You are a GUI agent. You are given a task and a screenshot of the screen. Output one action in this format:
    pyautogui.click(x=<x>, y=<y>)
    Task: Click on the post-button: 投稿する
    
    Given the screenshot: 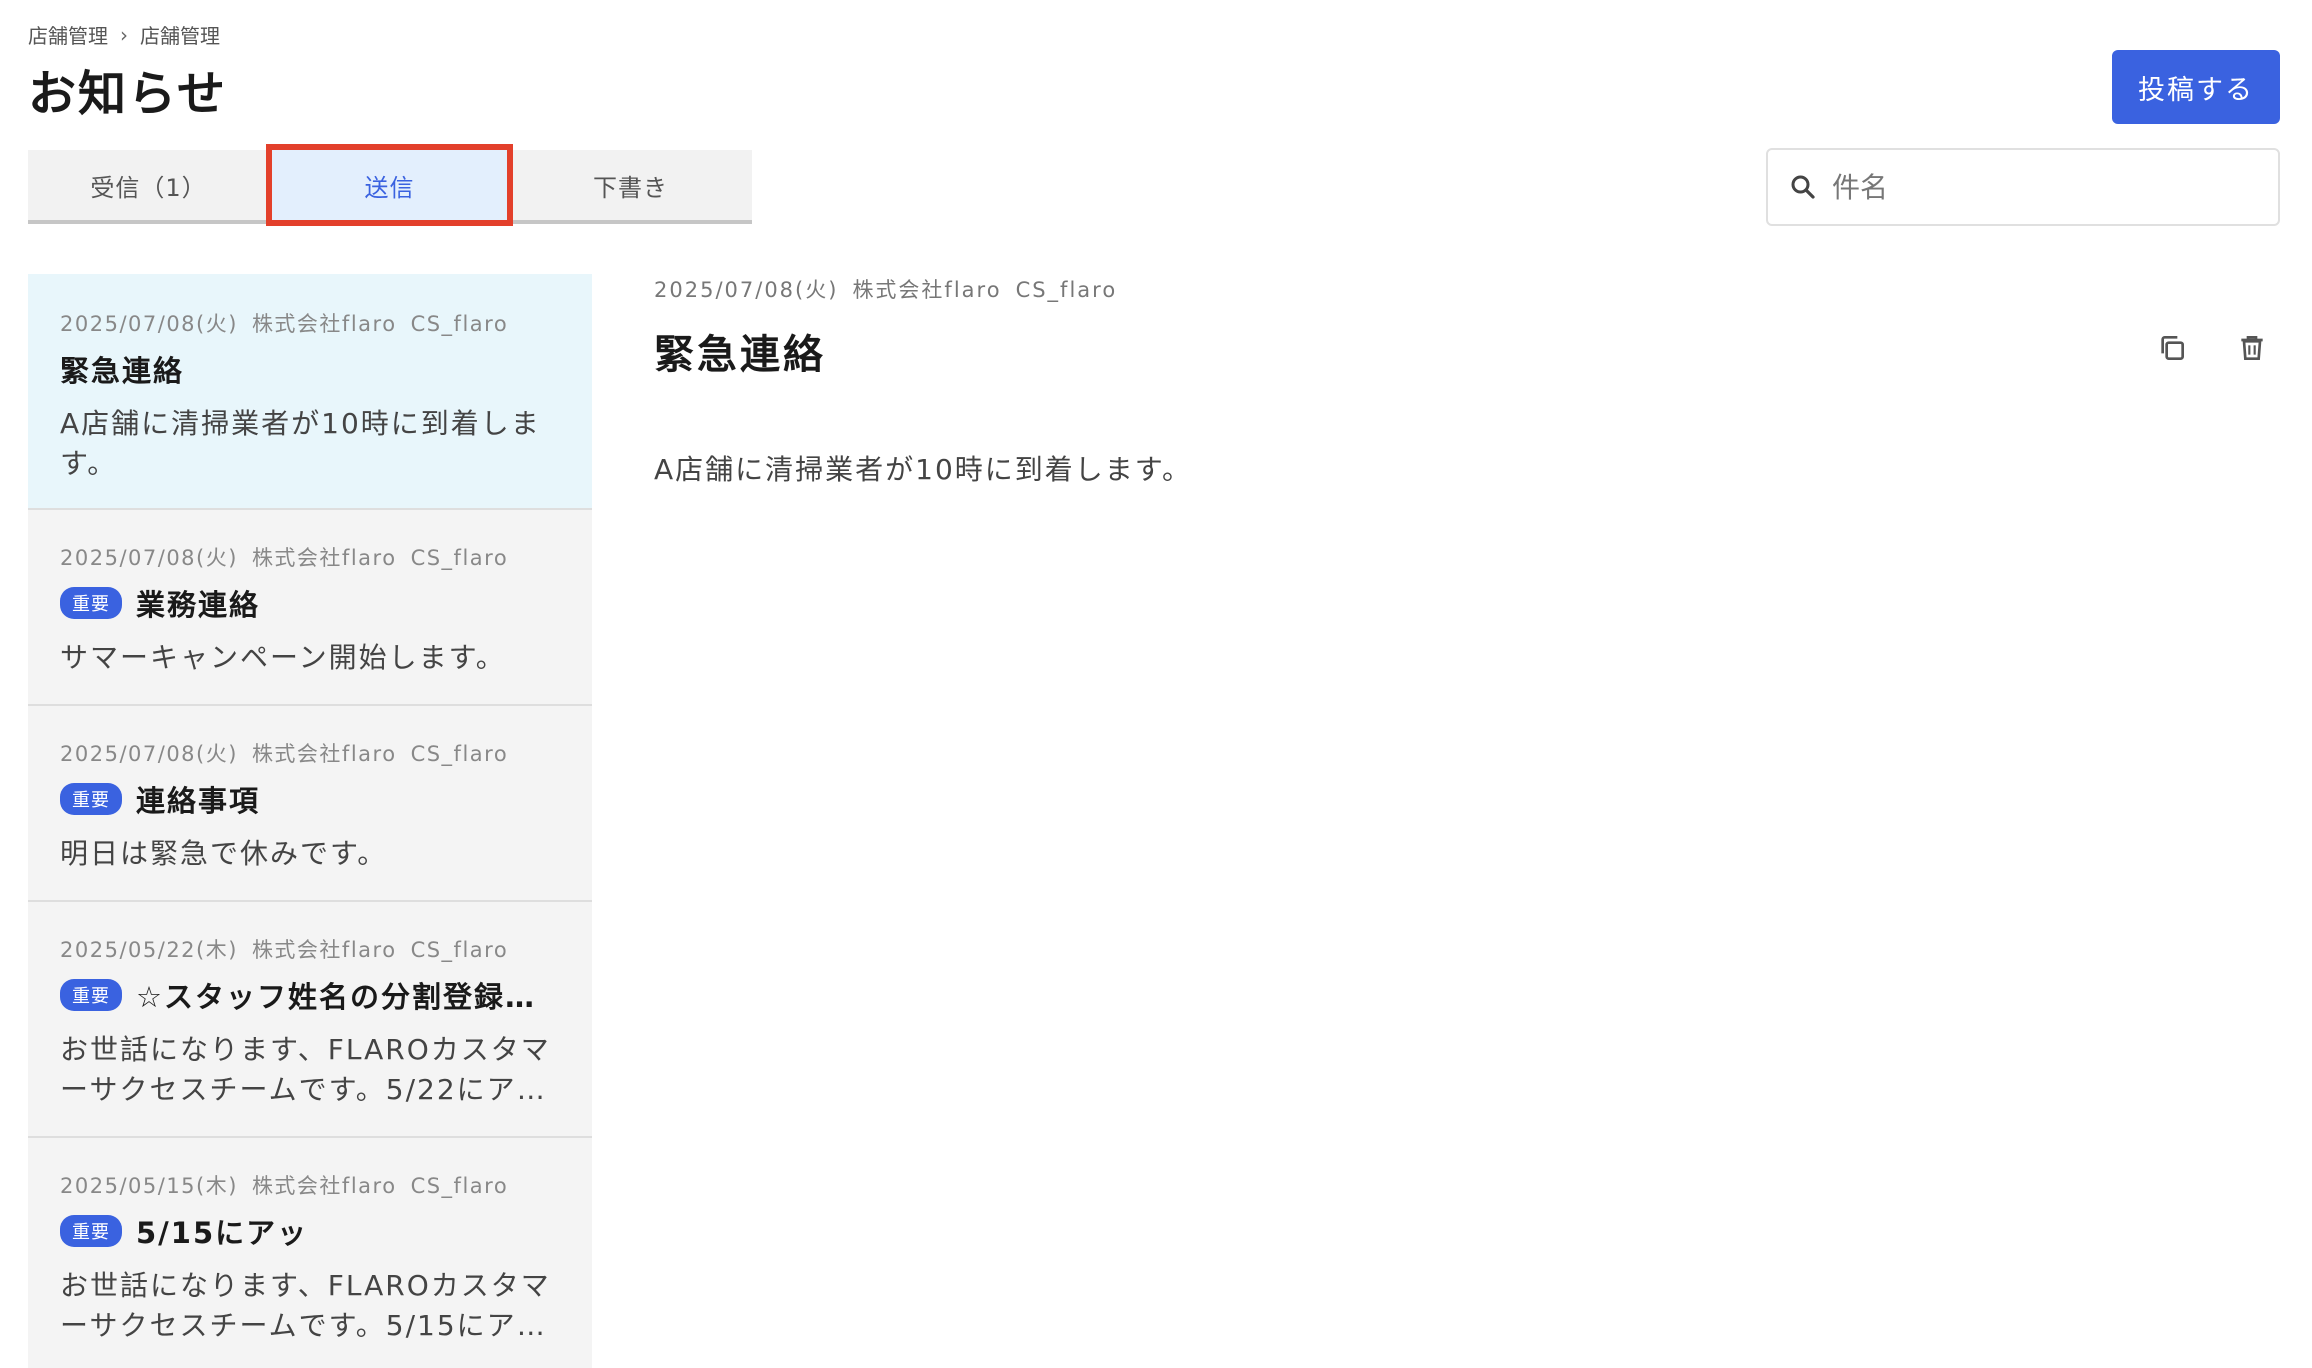 What is the action you would take?
    pyautogui.click(x=2196, y=87)
    